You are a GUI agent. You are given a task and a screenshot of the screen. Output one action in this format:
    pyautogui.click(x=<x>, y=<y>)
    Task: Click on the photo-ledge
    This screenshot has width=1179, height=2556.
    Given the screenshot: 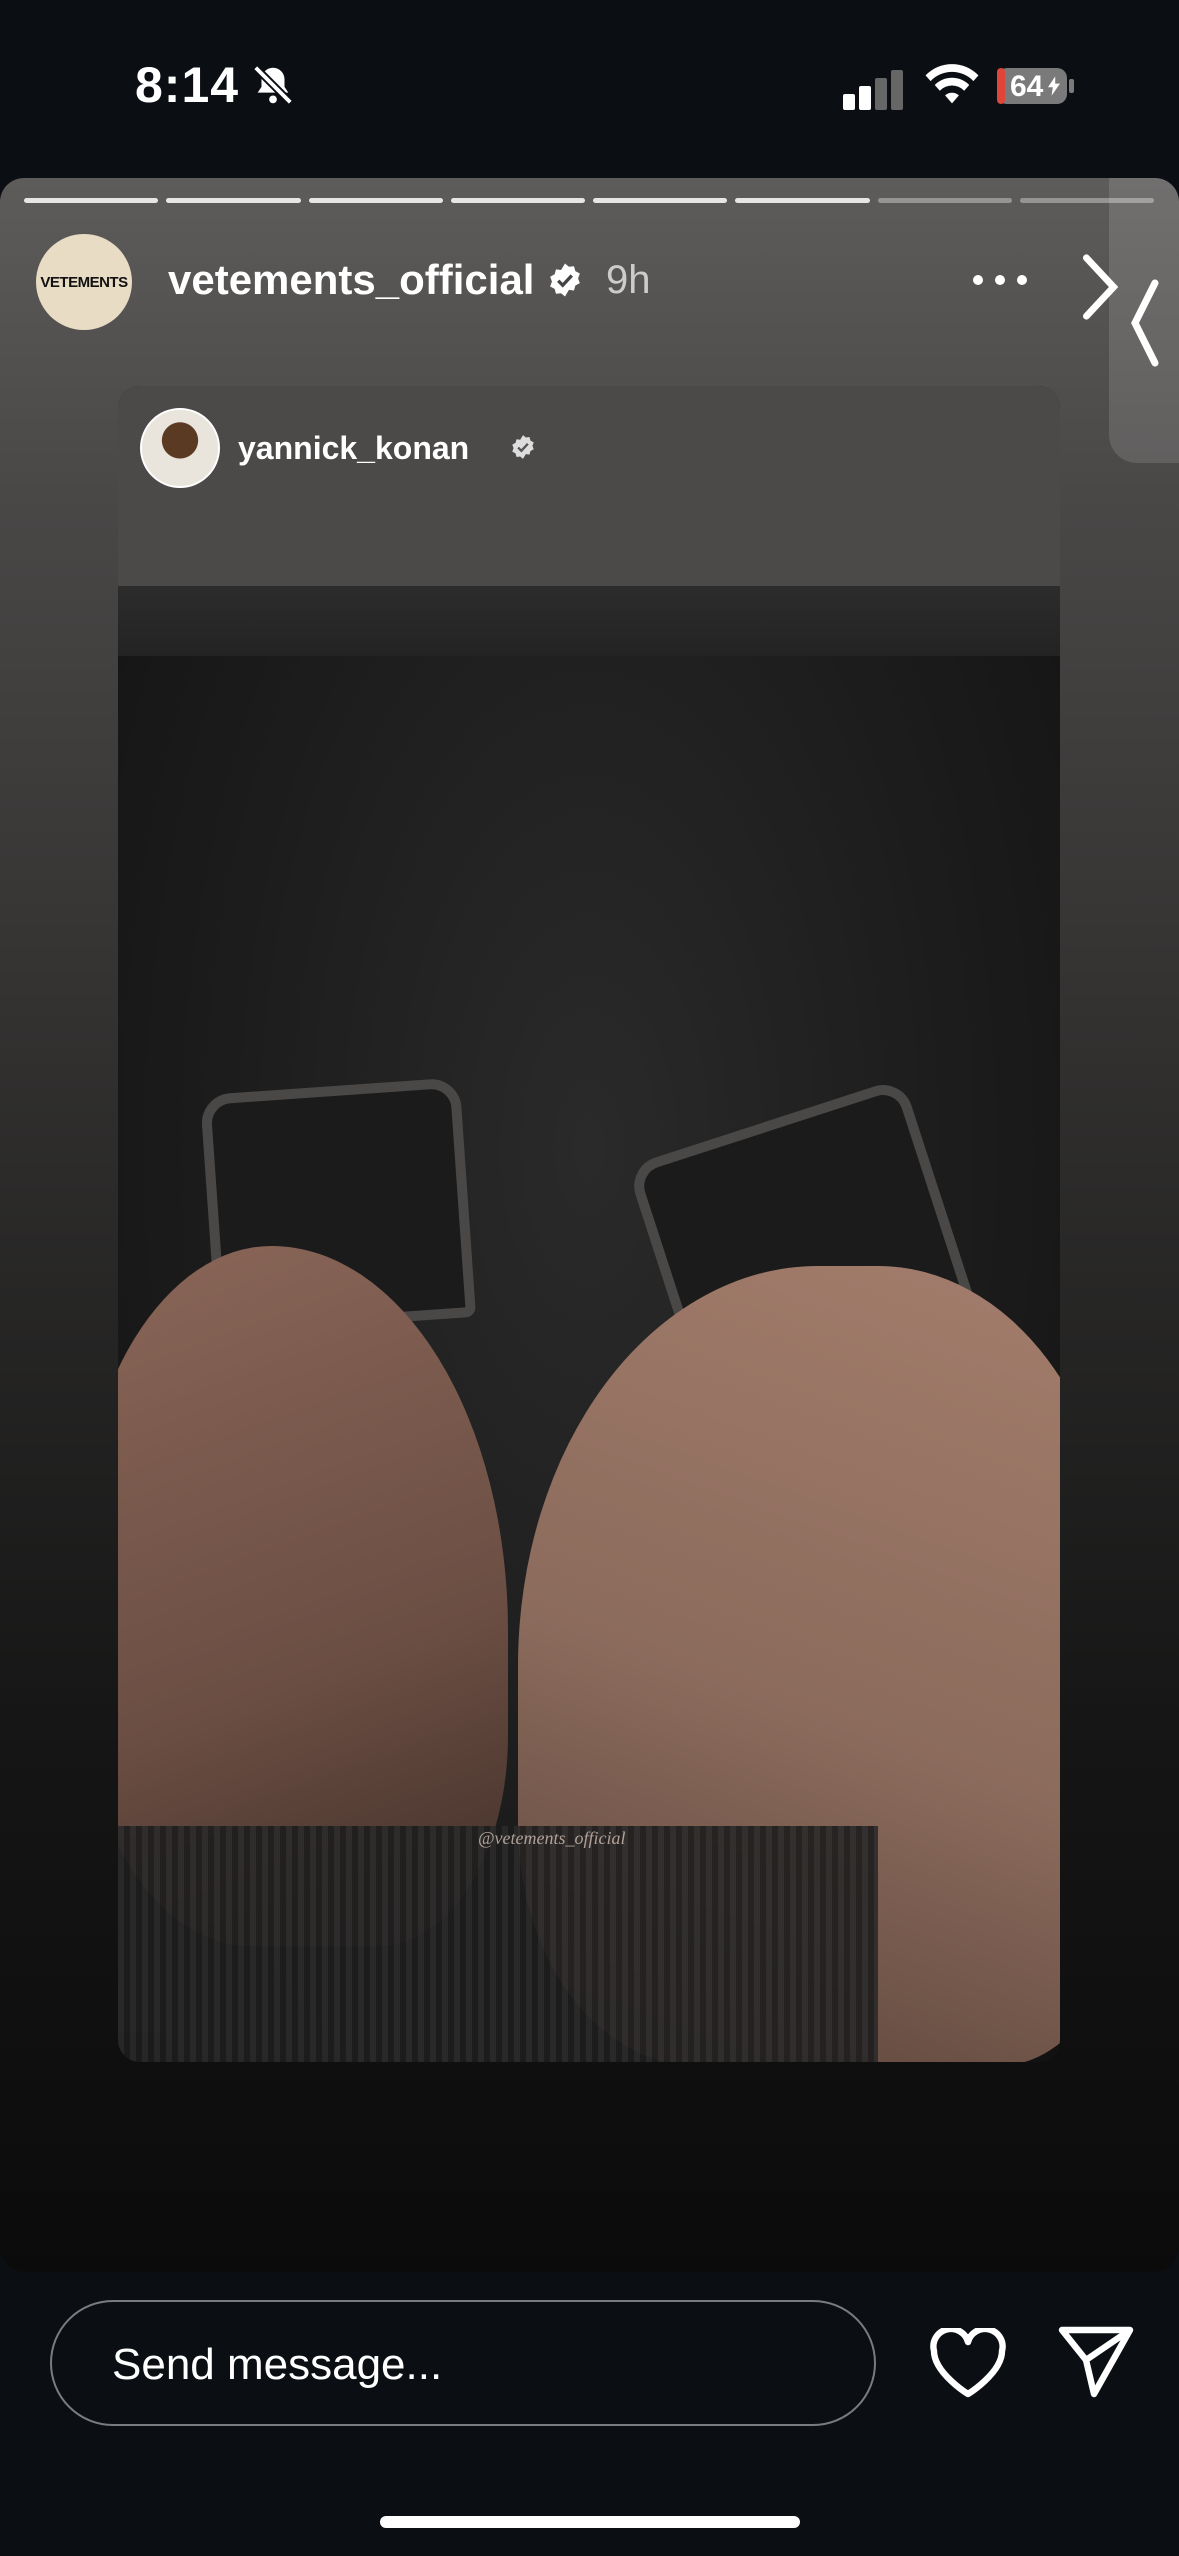 What is the action you would take?
    pyautogui.click(x=589, y=621)
    